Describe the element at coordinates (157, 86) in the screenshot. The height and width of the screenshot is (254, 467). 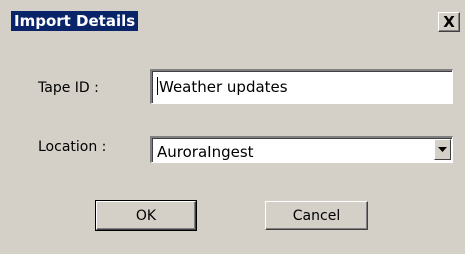
I see `text-caret` at that location.